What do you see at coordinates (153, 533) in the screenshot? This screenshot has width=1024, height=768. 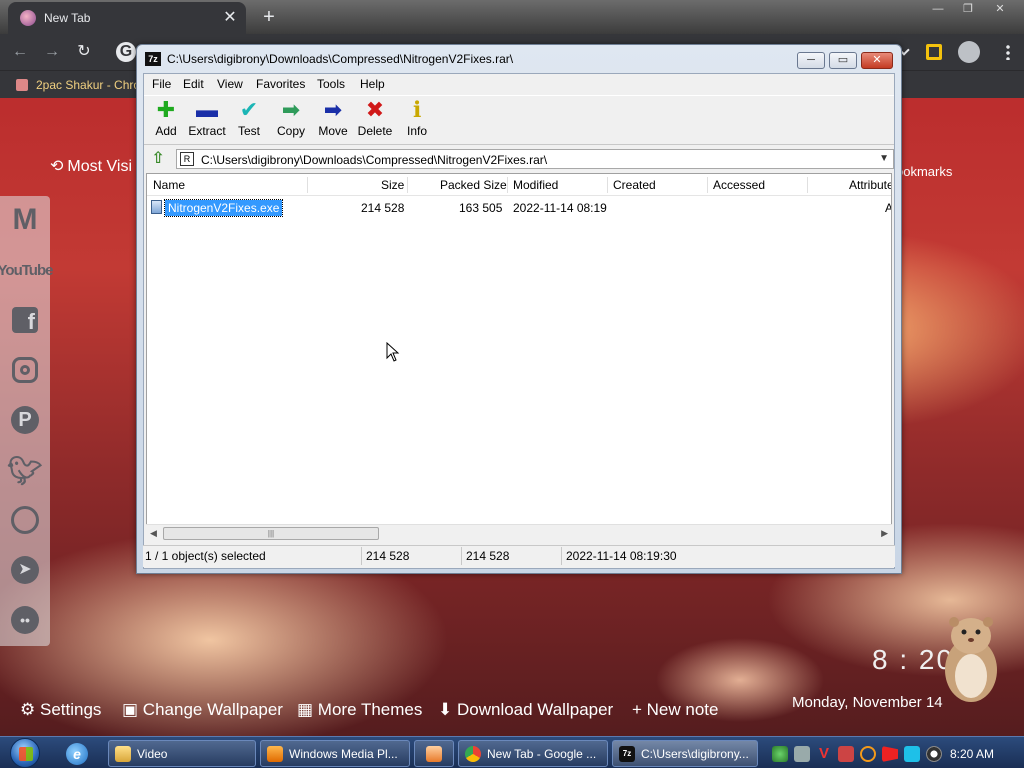 I see `scroll-left-icon: ◀` at bounding box center [153, 533].